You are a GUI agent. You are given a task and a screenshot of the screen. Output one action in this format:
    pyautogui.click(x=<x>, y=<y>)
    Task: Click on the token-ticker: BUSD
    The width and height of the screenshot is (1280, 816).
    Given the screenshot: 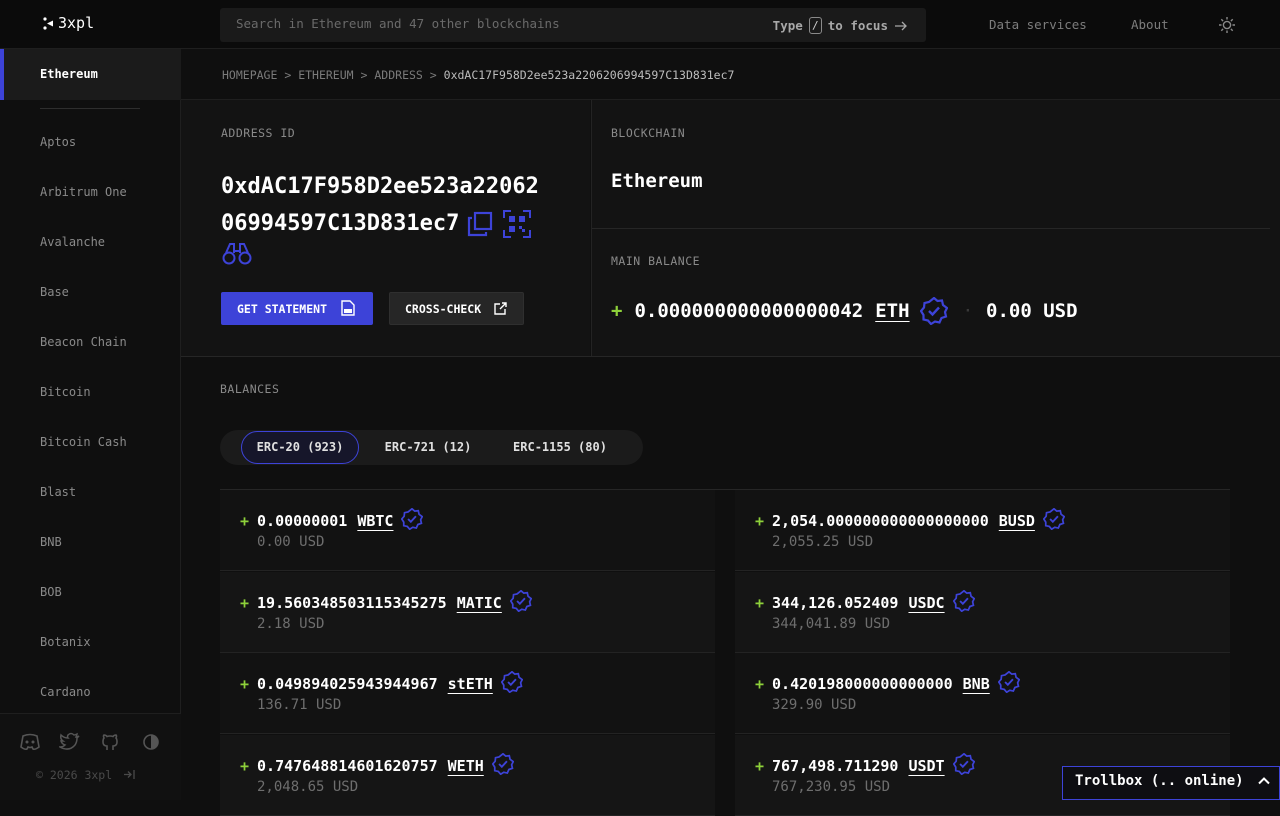 What is the action you would take?
    pyautogui.click(x=1017, y=521)
    